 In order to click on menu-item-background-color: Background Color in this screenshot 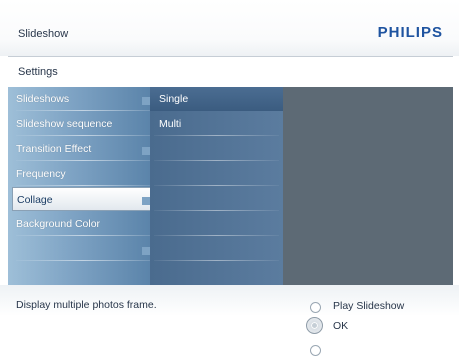, I will do `click(79, 224)`.